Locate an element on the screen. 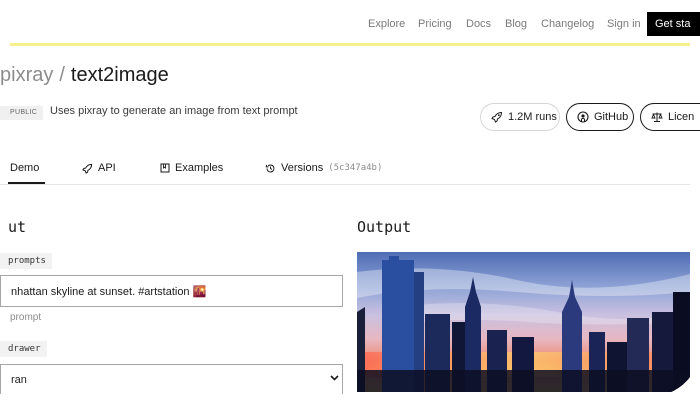 The height and width of the screenshot is (400, 700). tab-api: API is located at coordinates (99, 168).